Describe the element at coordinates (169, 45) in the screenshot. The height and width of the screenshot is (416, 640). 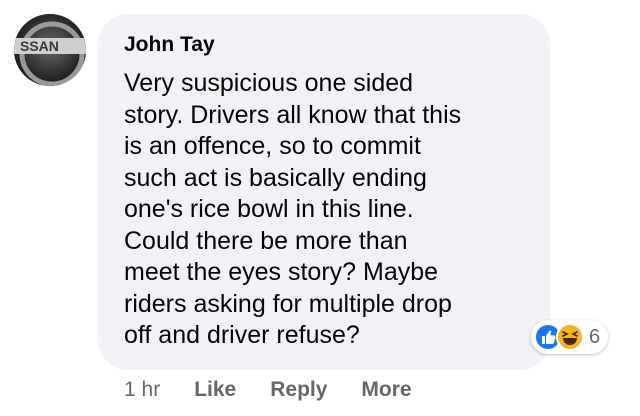
I see `comment-author: John Tay` at that location.